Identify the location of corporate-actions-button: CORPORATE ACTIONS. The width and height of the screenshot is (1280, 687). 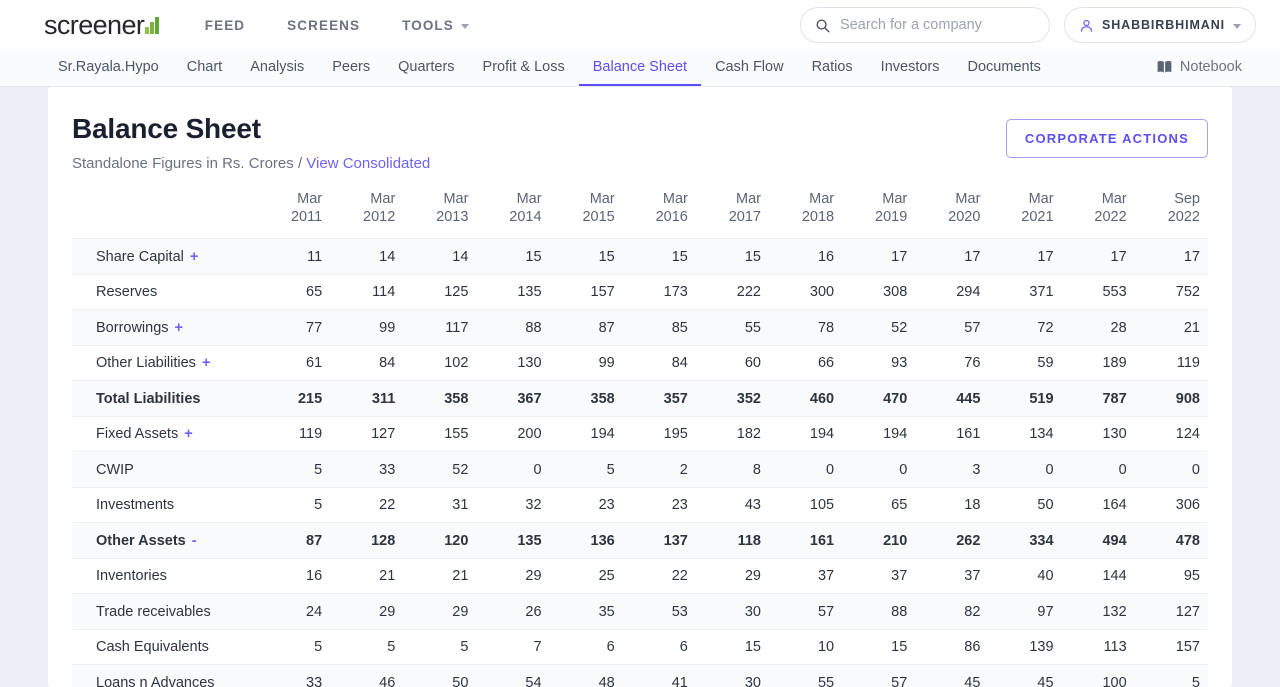
(1106, 138).